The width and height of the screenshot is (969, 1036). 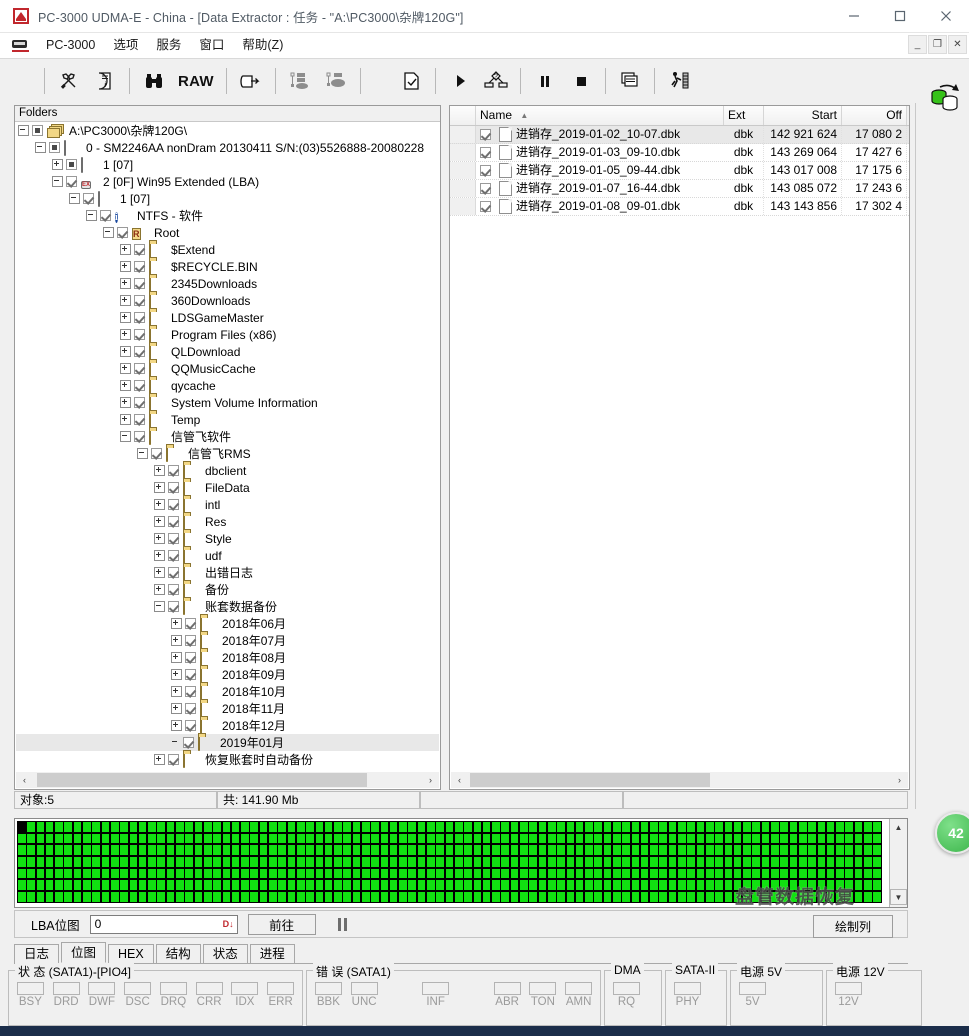 What do you see at coordinates (946, 16) in the screenshot?
I see `close-button` at bounding box center [946, 16].